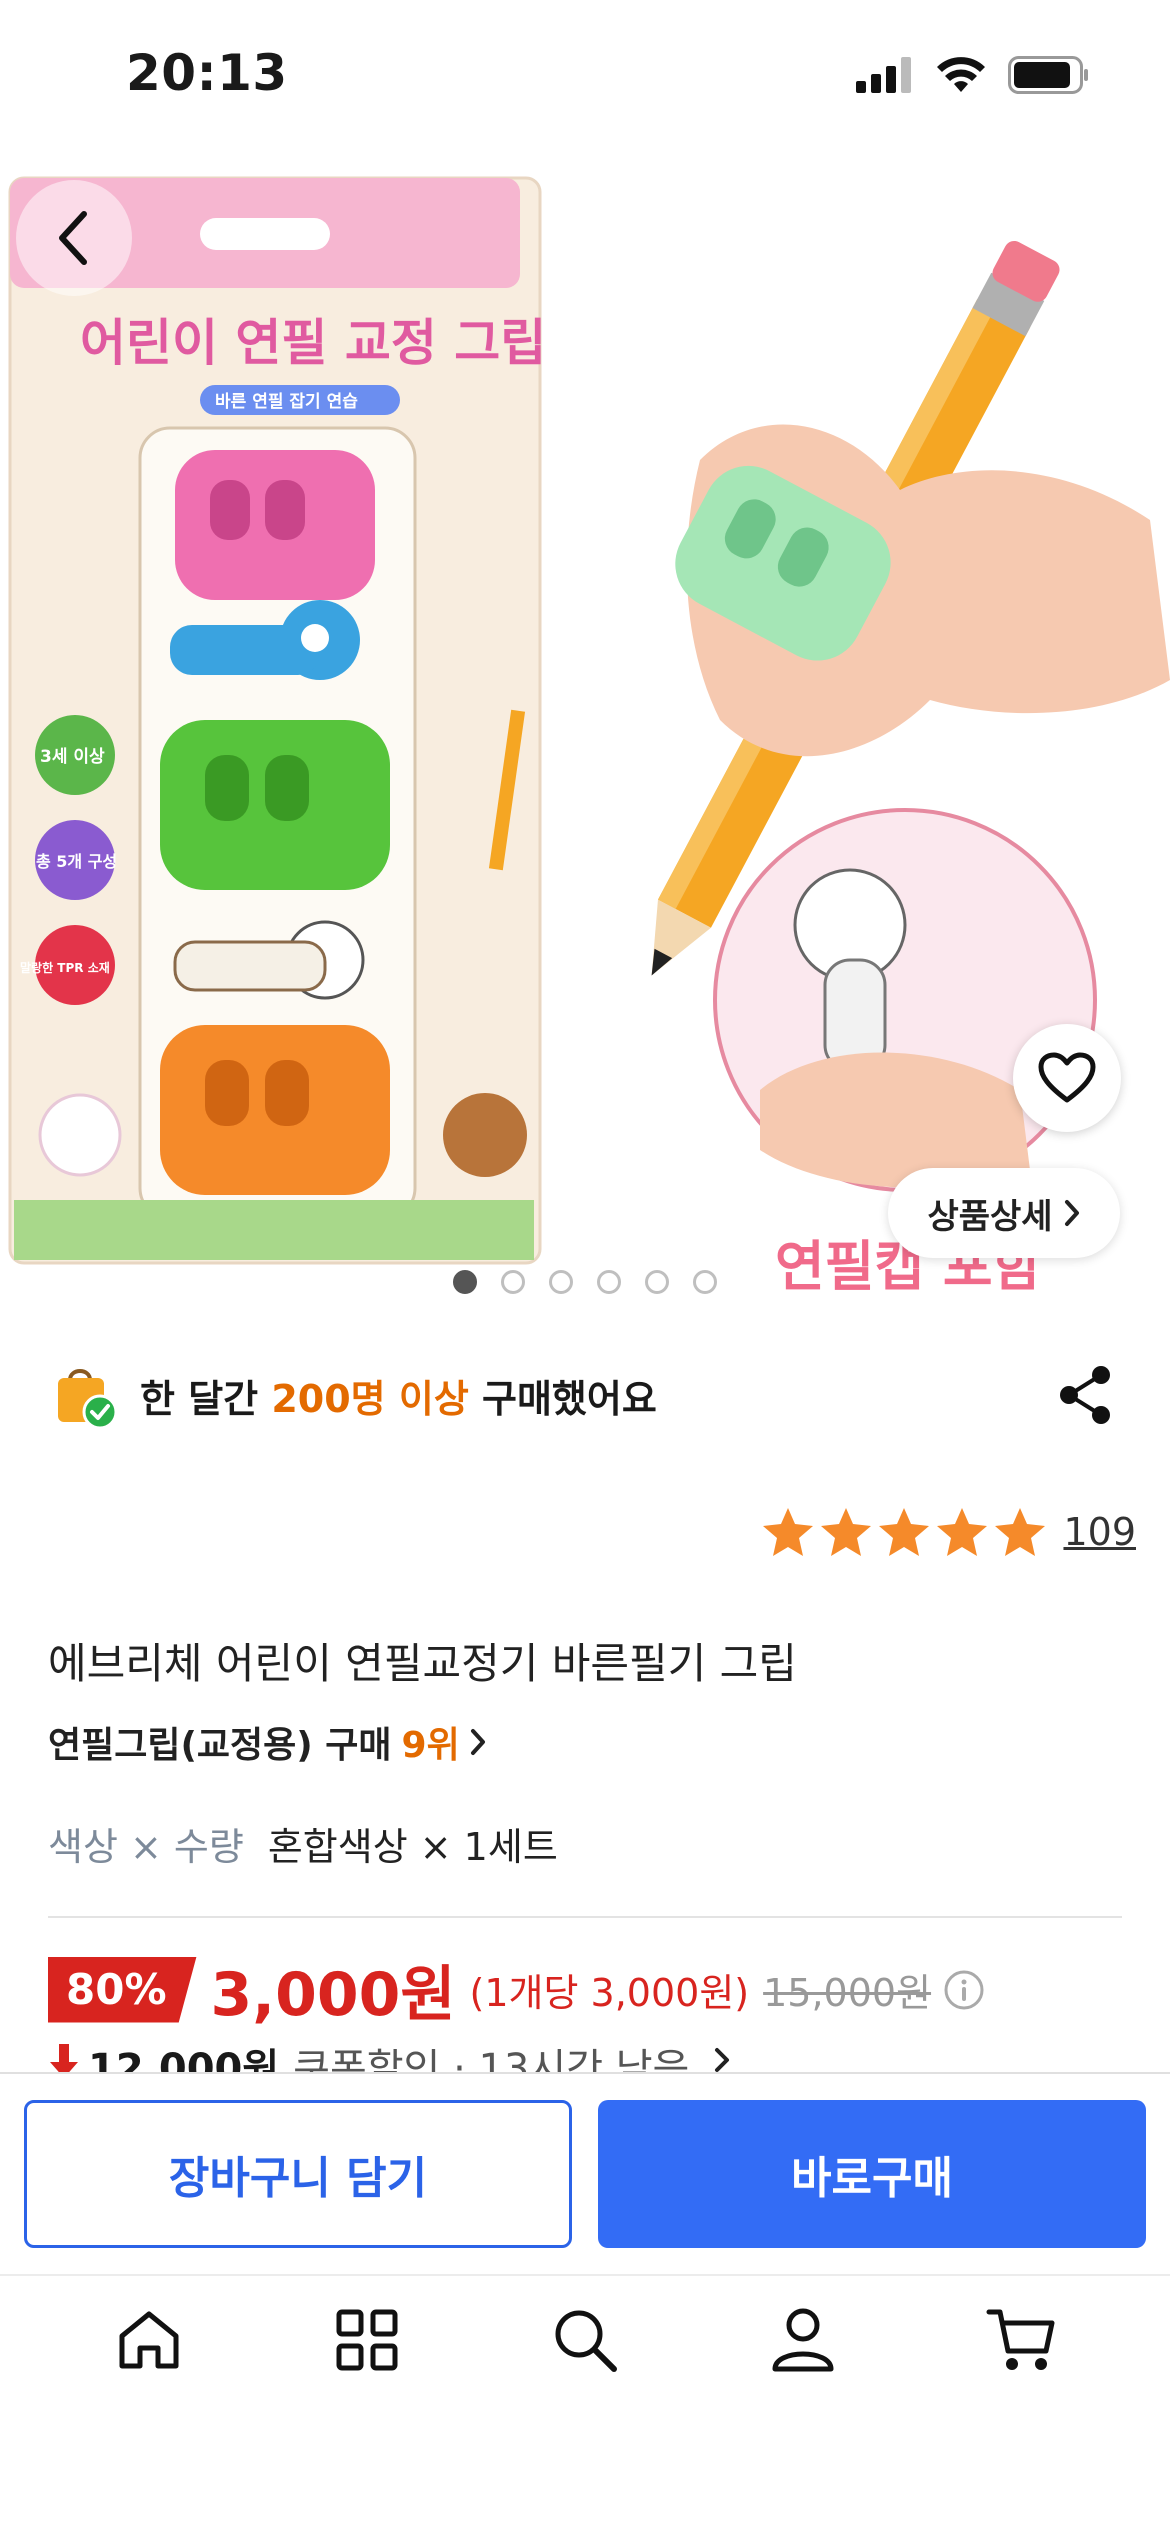 The width and height of the screenshot is (1170, 2532). I want to click on info-icon, so click(964, 1990).